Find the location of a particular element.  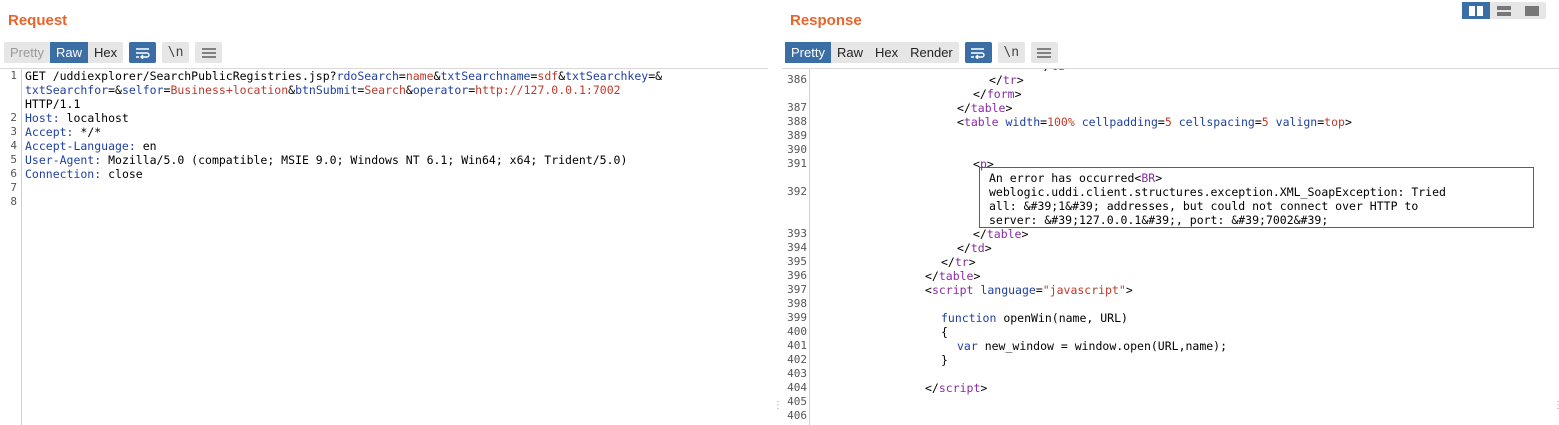

line-number: 386 is located at coordinates (797, 79).